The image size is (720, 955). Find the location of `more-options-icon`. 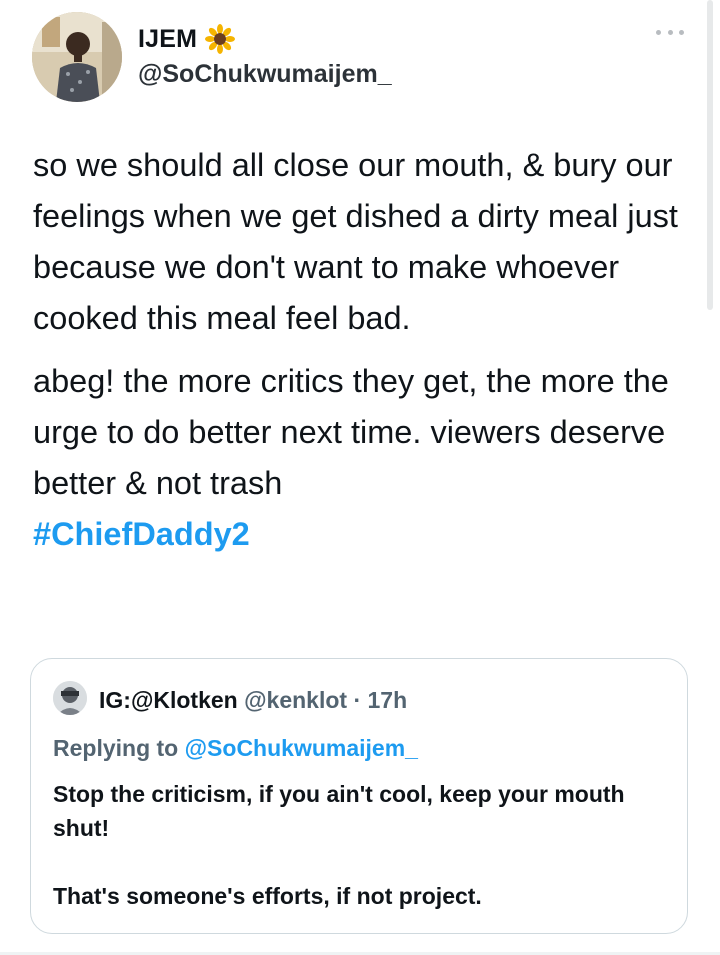

more-options-icon is located at coordinates (670, 35).